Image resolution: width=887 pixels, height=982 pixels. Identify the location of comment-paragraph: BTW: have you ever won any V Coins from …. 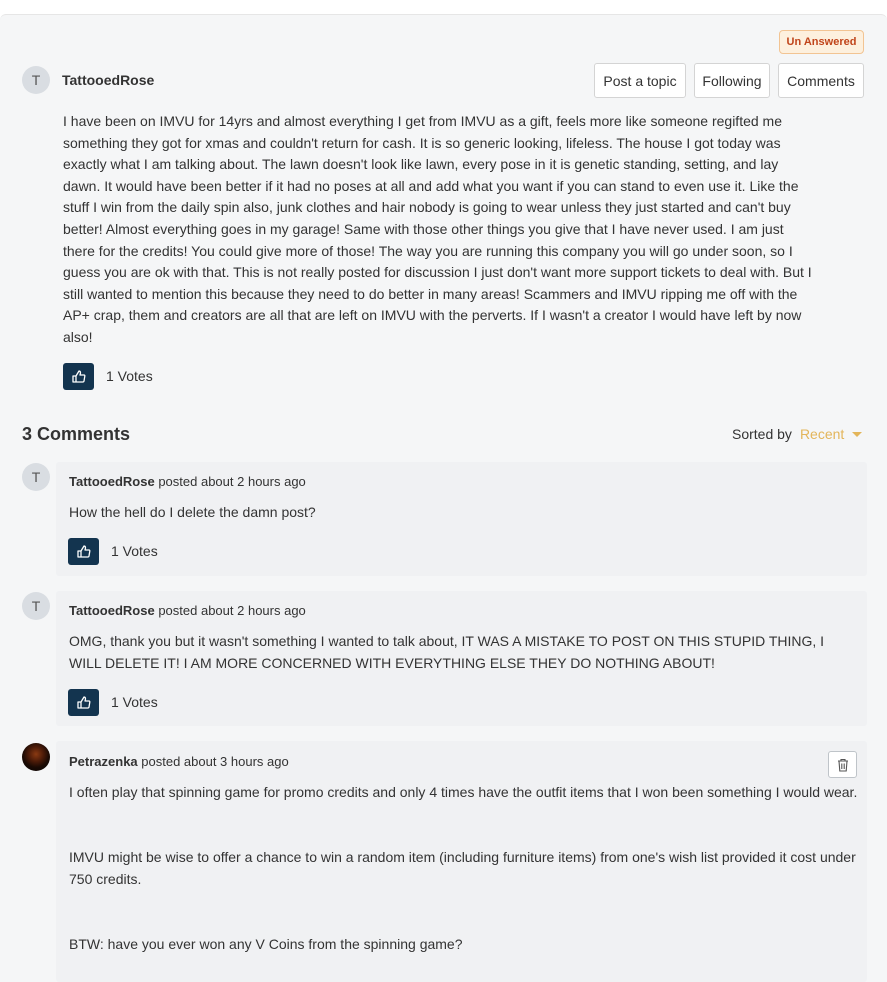
(266, 944).